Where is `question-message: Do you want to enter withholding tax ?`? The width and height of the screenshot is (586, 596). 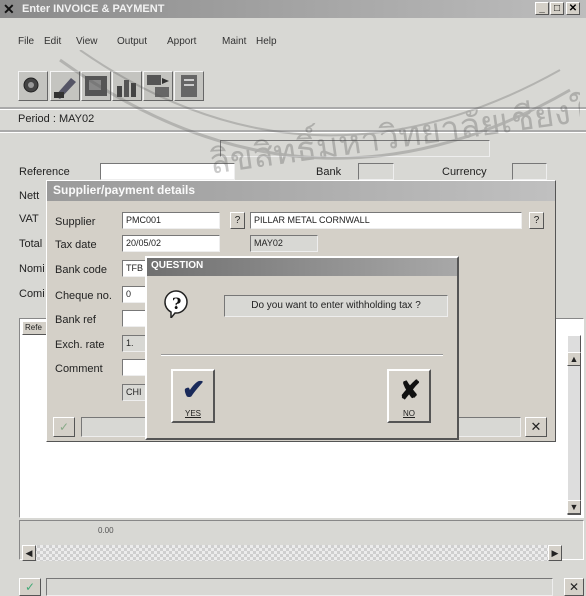 question-message: Do you want to enter withholding tax ? is located at coordinates (336, 306).